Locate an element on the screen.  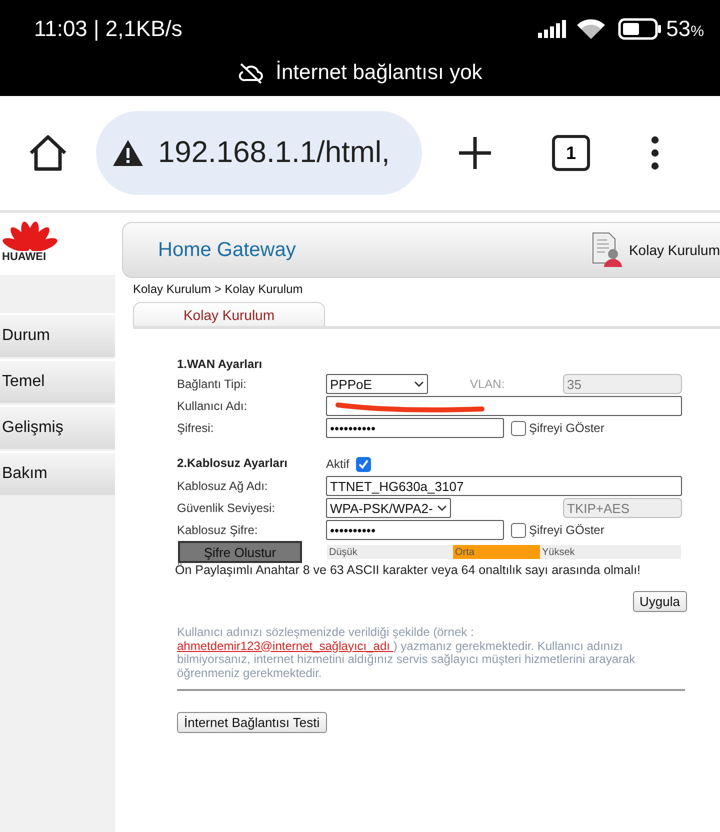
sidebar-item: Temel is located at coordinates (57, 381).